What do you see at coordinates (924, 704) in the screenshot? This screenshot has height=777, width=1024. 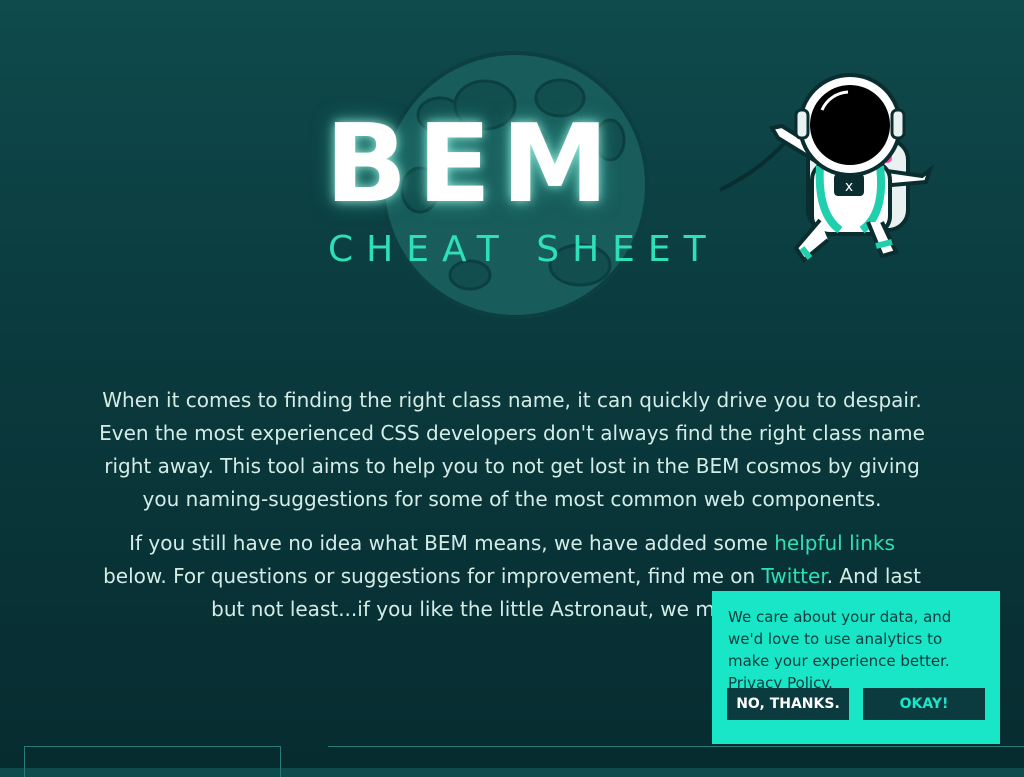 I see `accept-button: OKAY!` at bounding box center [924, 704].